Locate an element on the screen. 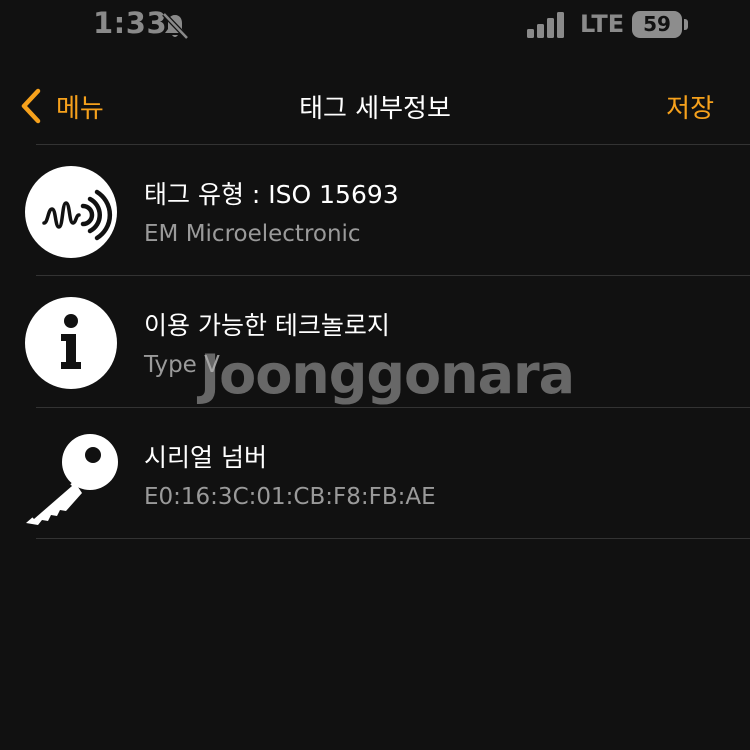 This screenshot has width=750, height=750. navigation-bar: 태그 세부정보 메뉴 저장 is located at coordinates (375, 106).